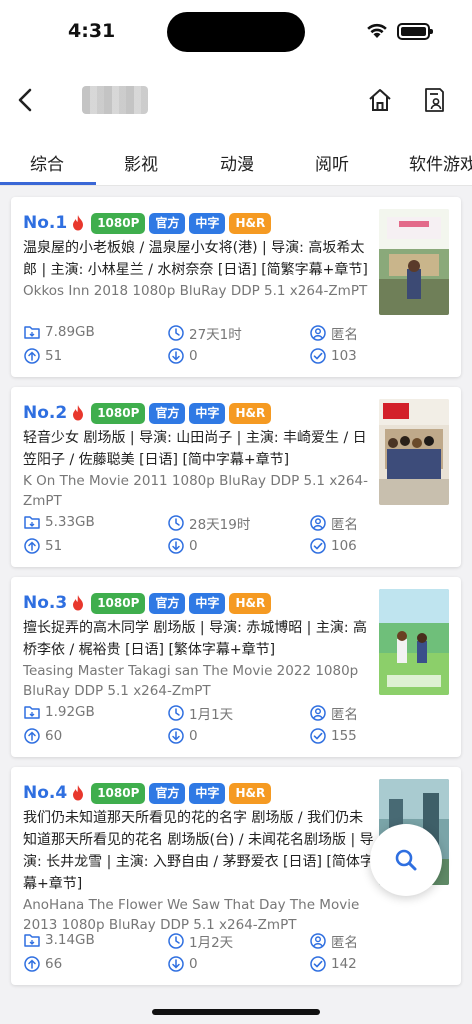 The width and height of the screenshot is (472, 1024). I want to click on tab-software-games: 软件游戏, so click(440, 162).